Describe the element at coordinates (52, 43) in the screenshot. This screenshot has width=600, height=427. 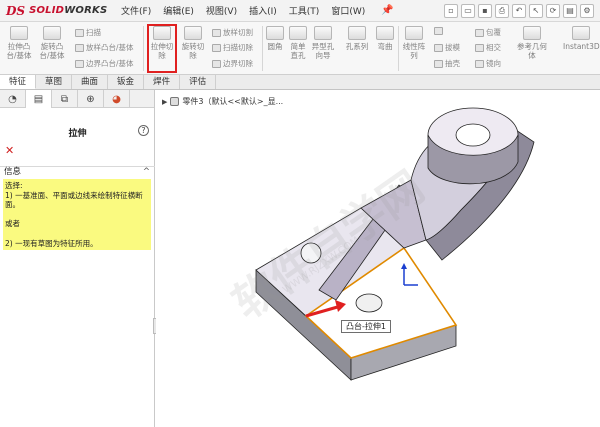
I see `revolve-boss-button: 旋转凸台/基体` at that location.